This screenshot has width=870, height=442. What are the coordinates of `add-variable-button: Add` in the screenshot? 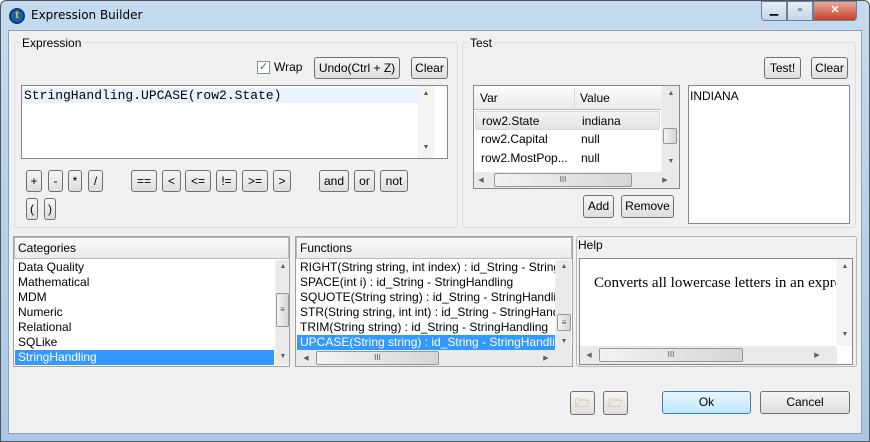 It's located at (598, 206).